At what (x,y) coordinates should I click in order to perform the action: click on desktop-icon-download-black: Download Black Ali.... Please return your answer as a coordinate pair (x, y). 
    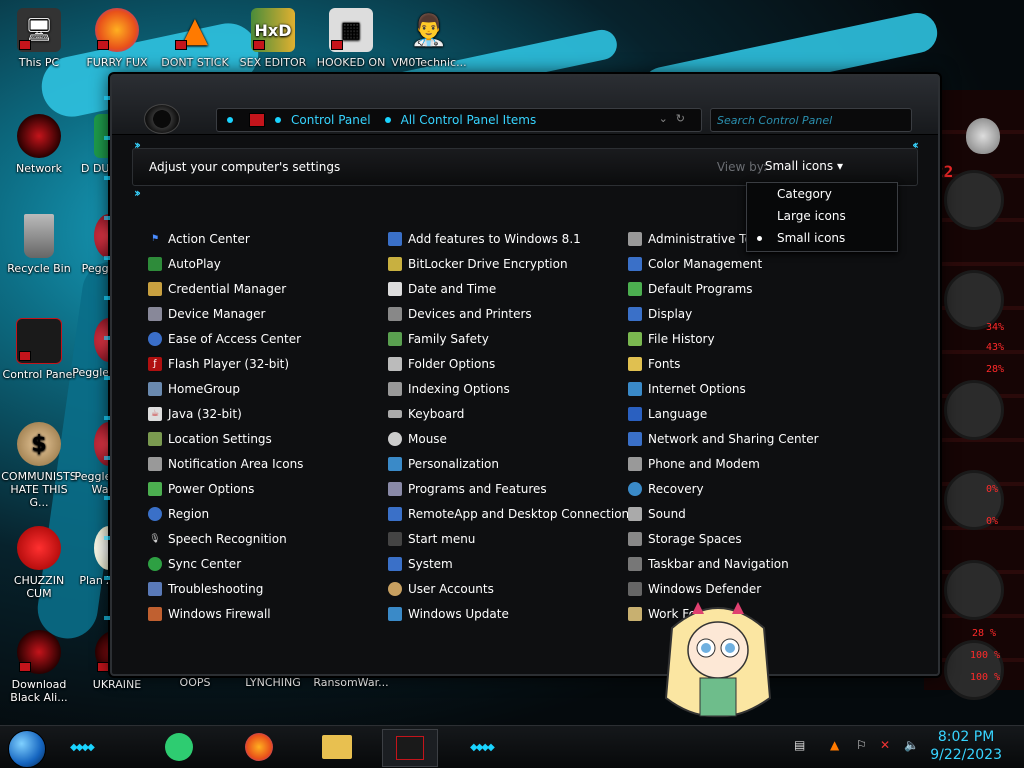
    Looking at the image, I should click on (39, 667).